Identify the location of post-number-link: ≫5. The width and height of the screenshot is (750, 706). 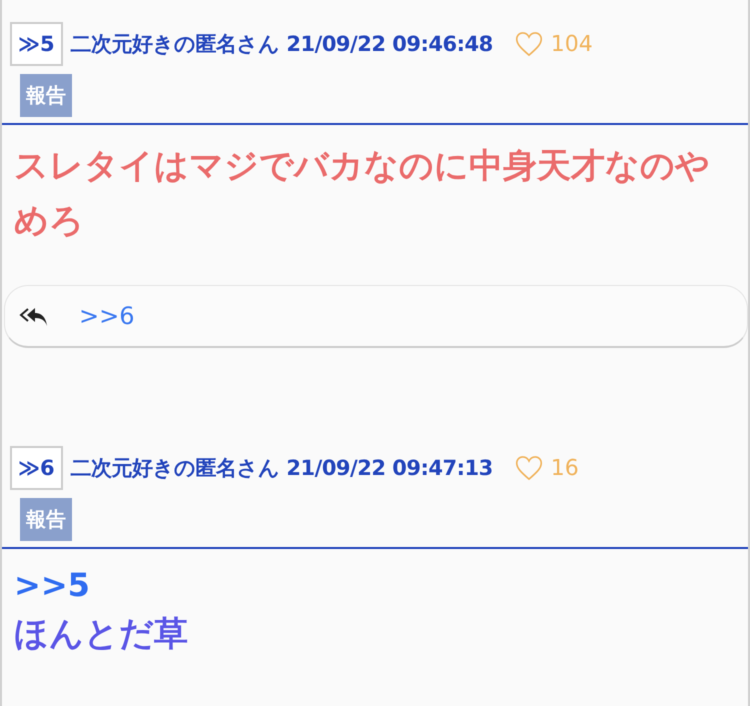
(36, 44).